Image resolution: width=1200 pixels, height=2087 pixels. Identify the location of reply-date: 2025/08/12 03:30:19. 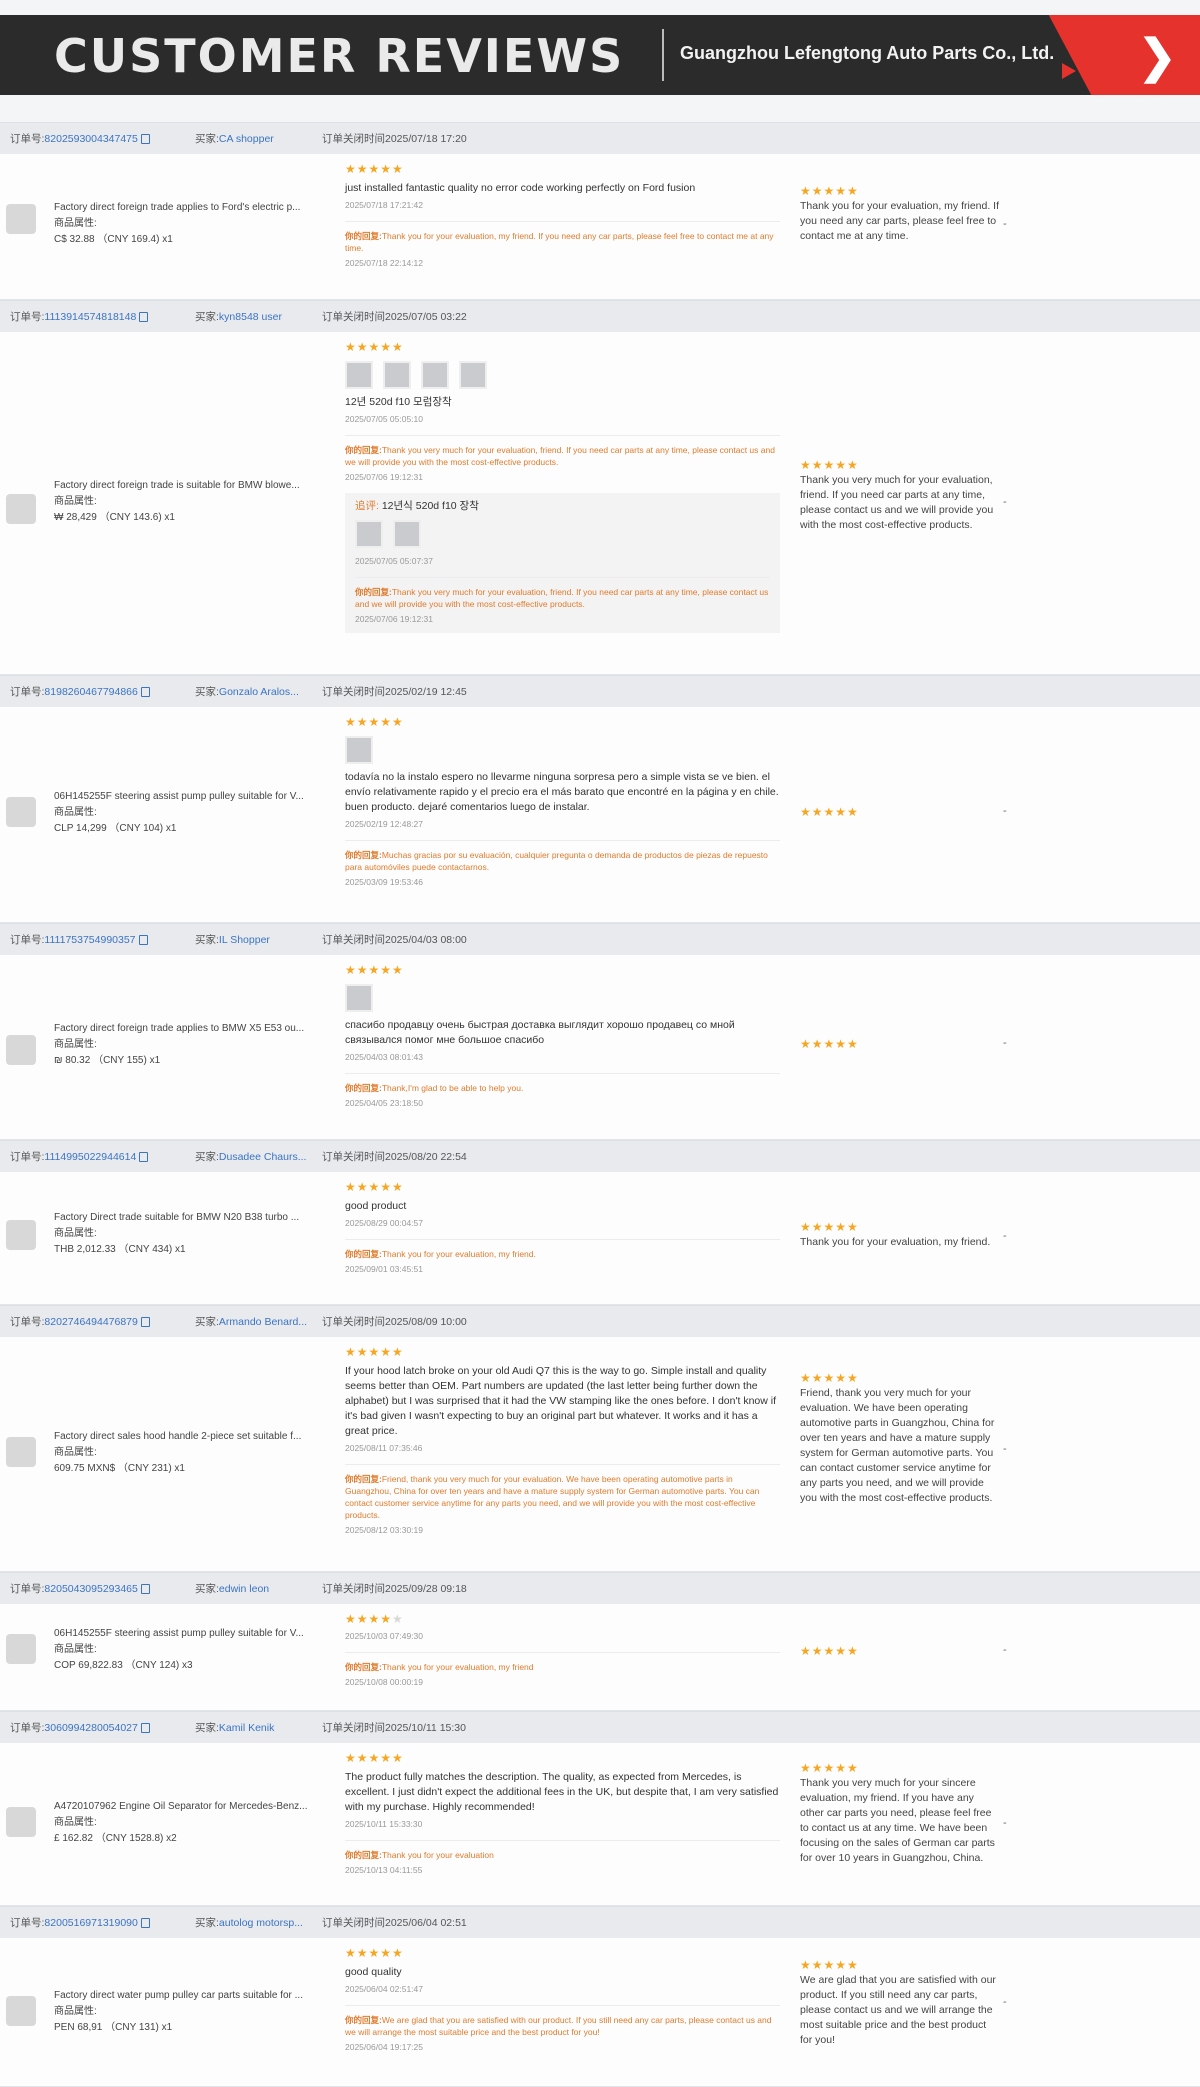
(384, 1530).